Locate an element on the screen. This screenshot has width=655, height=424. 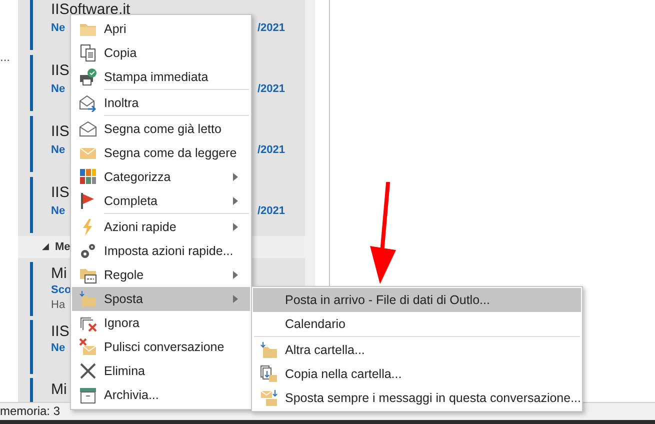
menu-item: Azioni rapide is located at coordinates (161, 226).